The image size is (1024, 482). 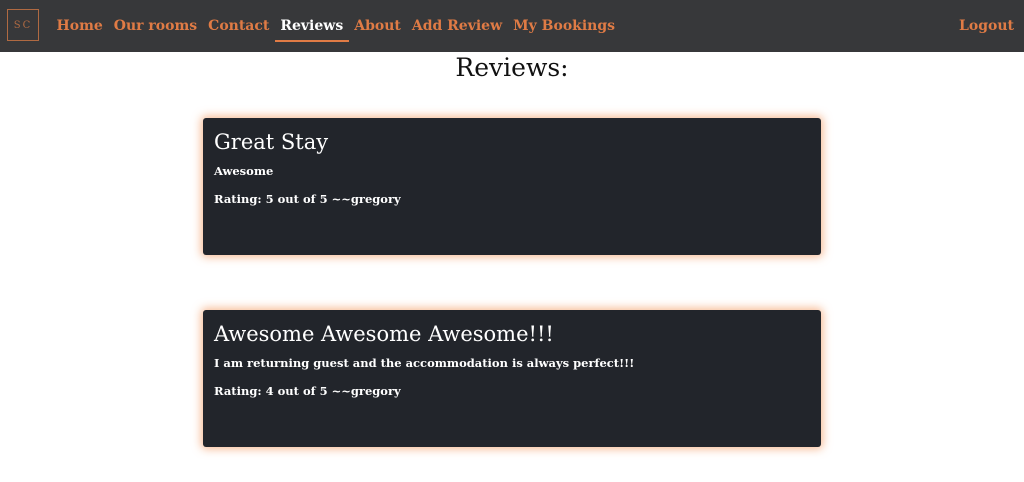 I want to click on nav-link-about: About, so click(x=378, y=26).